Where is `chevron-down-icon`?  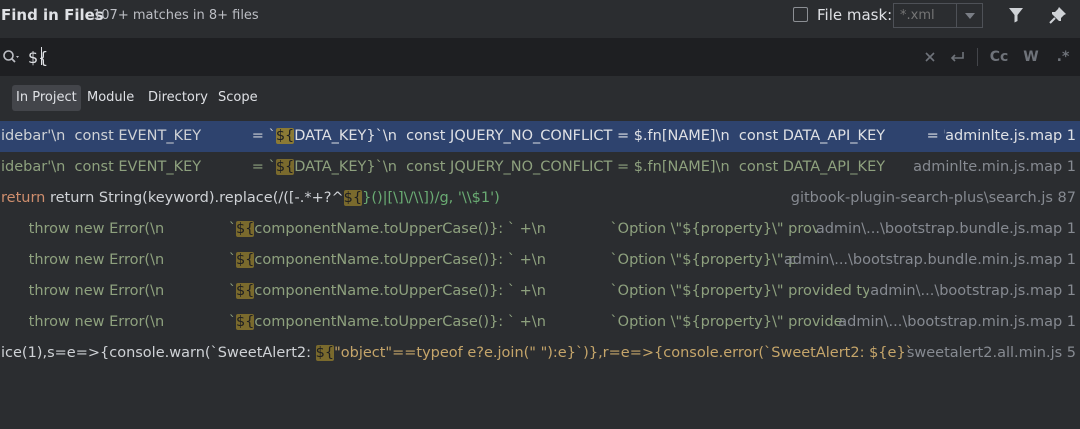
chevron-down-icon is located at coordinates (970, 16).